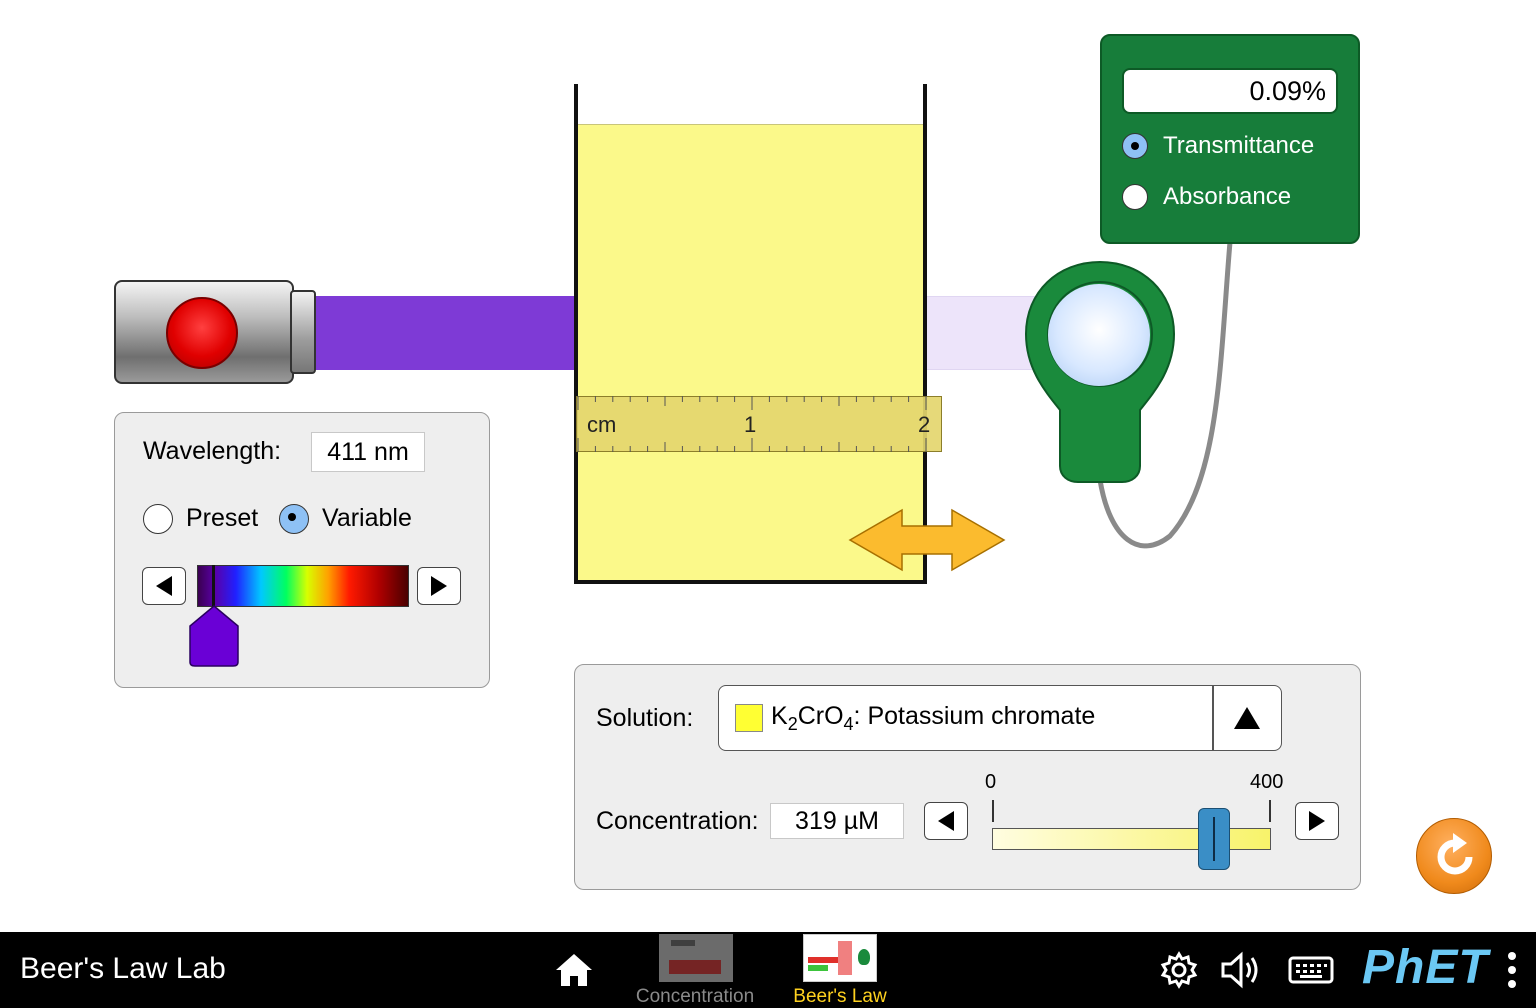  I want to click on transmittance-radio, so click(1135, 146).